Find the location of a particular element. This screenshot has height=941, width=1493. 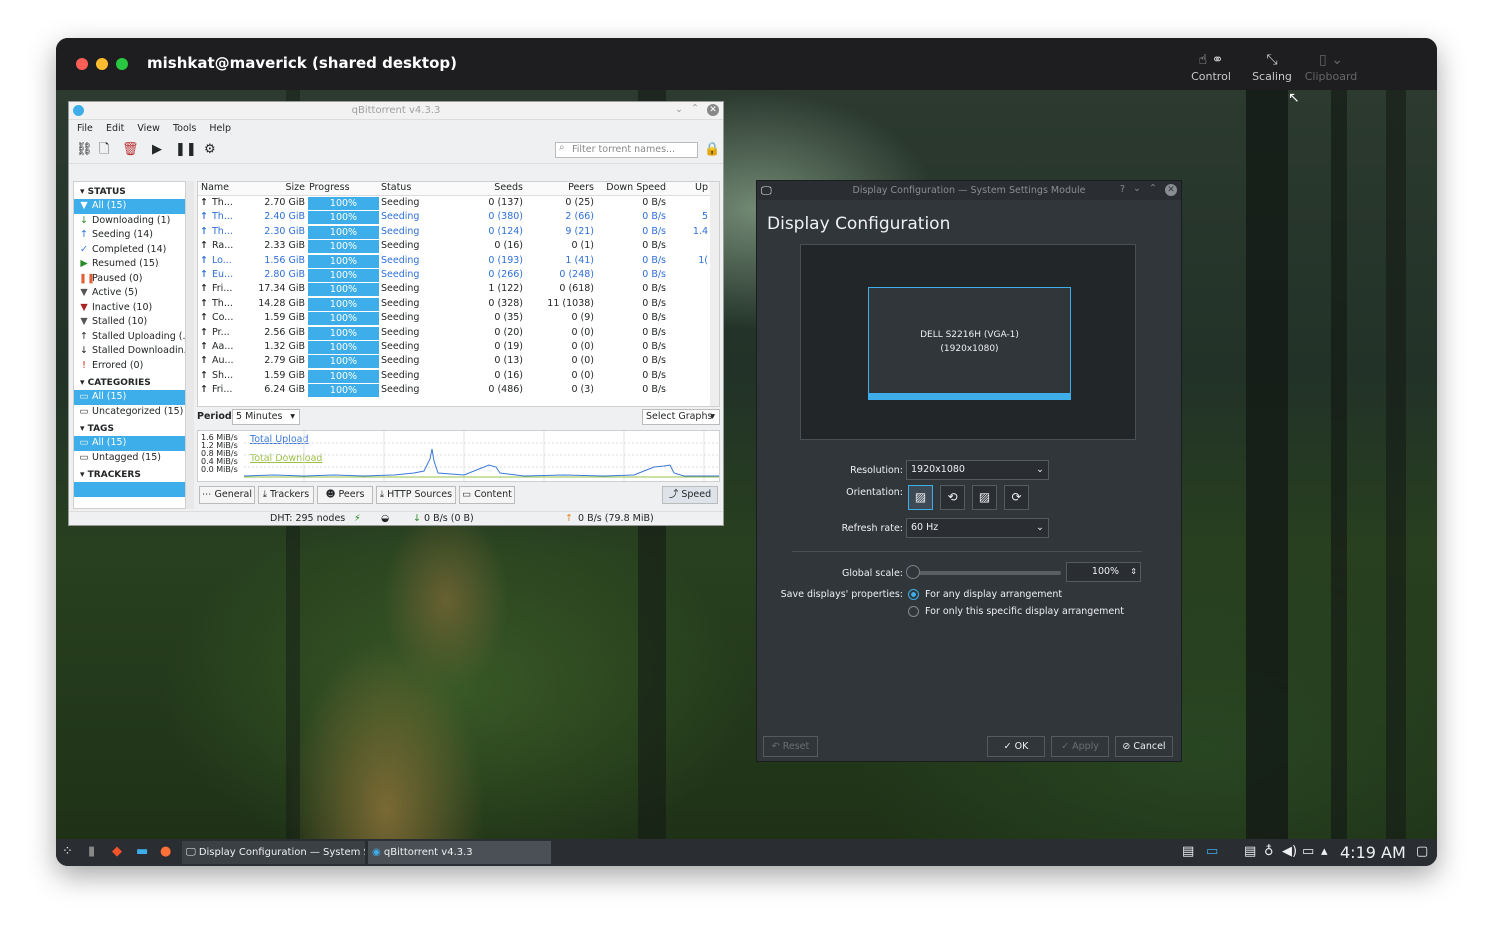

help-icon: ? is located at coordinates (1122, 189).